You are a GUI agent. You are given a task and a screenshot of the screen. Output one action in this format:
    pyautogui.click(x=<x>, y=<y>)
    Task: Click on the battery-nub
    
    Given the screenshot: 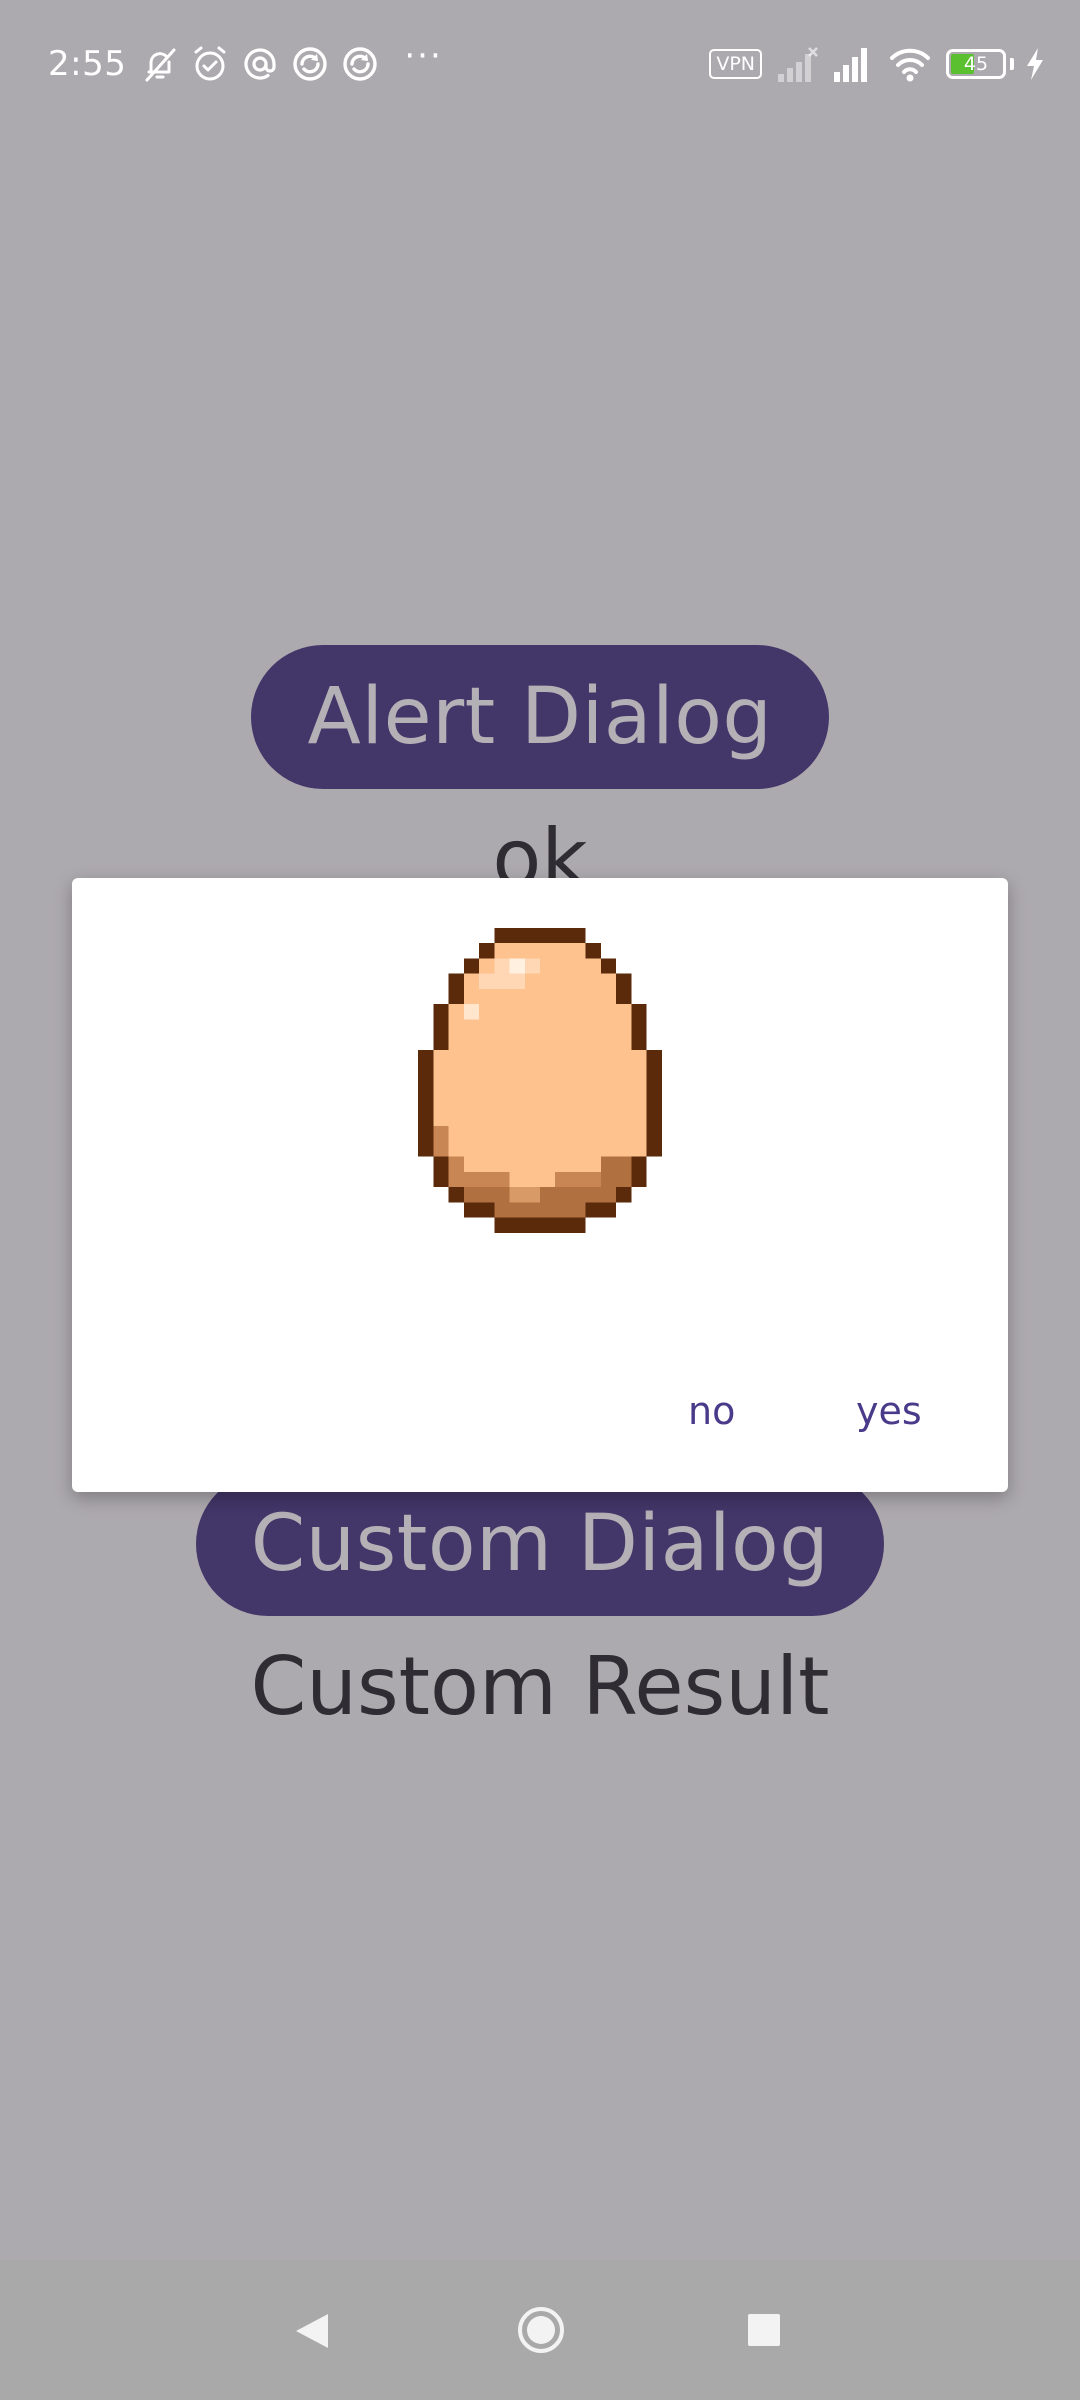 What is the action you would take?
    pyautogui.click(x=1012, y=64)
    